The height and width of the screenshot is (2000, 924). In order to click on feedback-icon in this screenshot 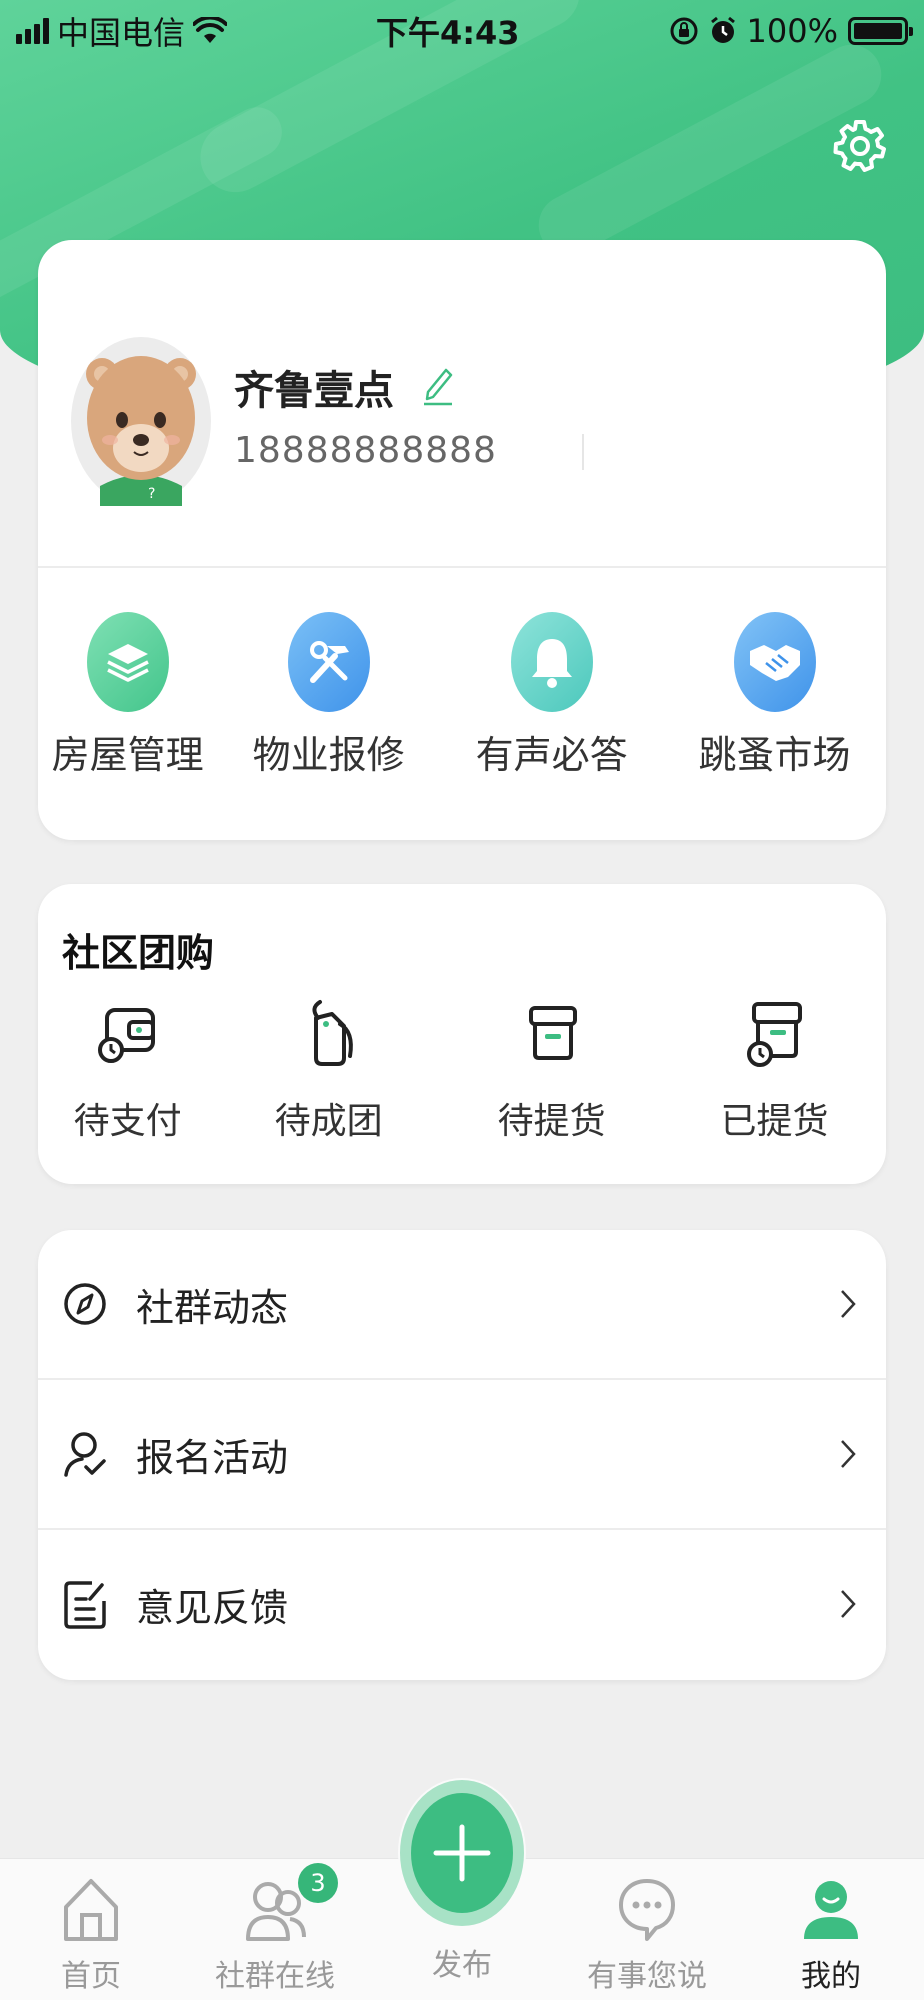, I will do `click(85, 1605)`.